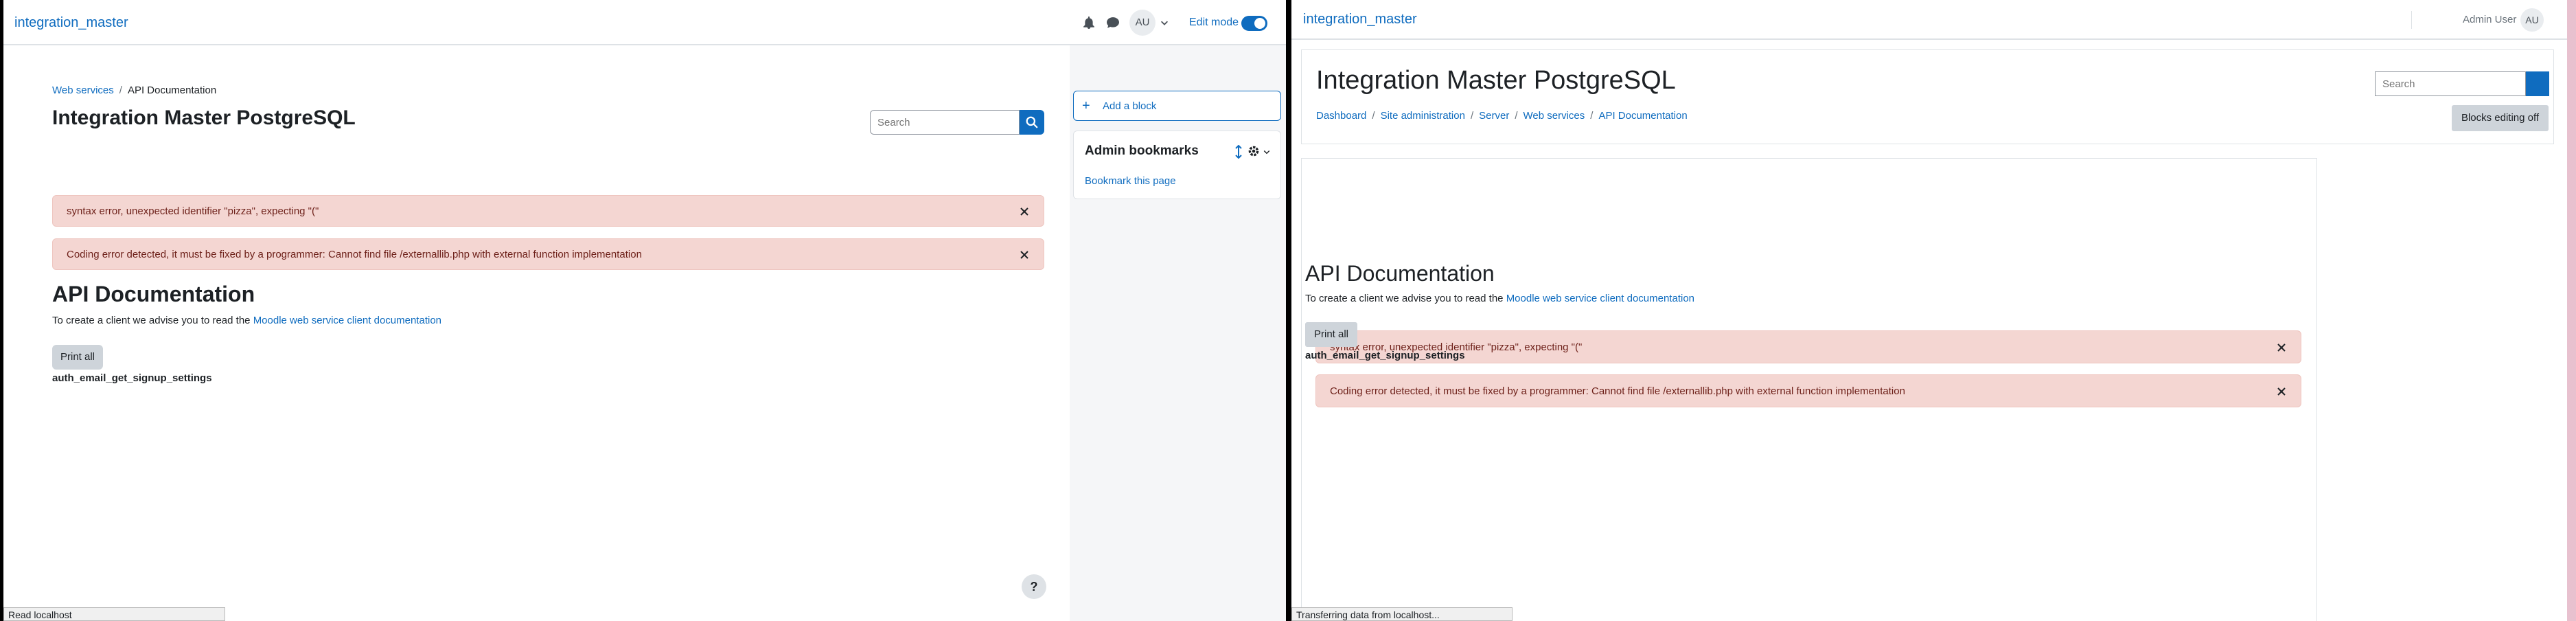 Image resolution: width=2576 pixels, height=621 pixels. I want to click on help-icon: ?, so click(1034, 586).